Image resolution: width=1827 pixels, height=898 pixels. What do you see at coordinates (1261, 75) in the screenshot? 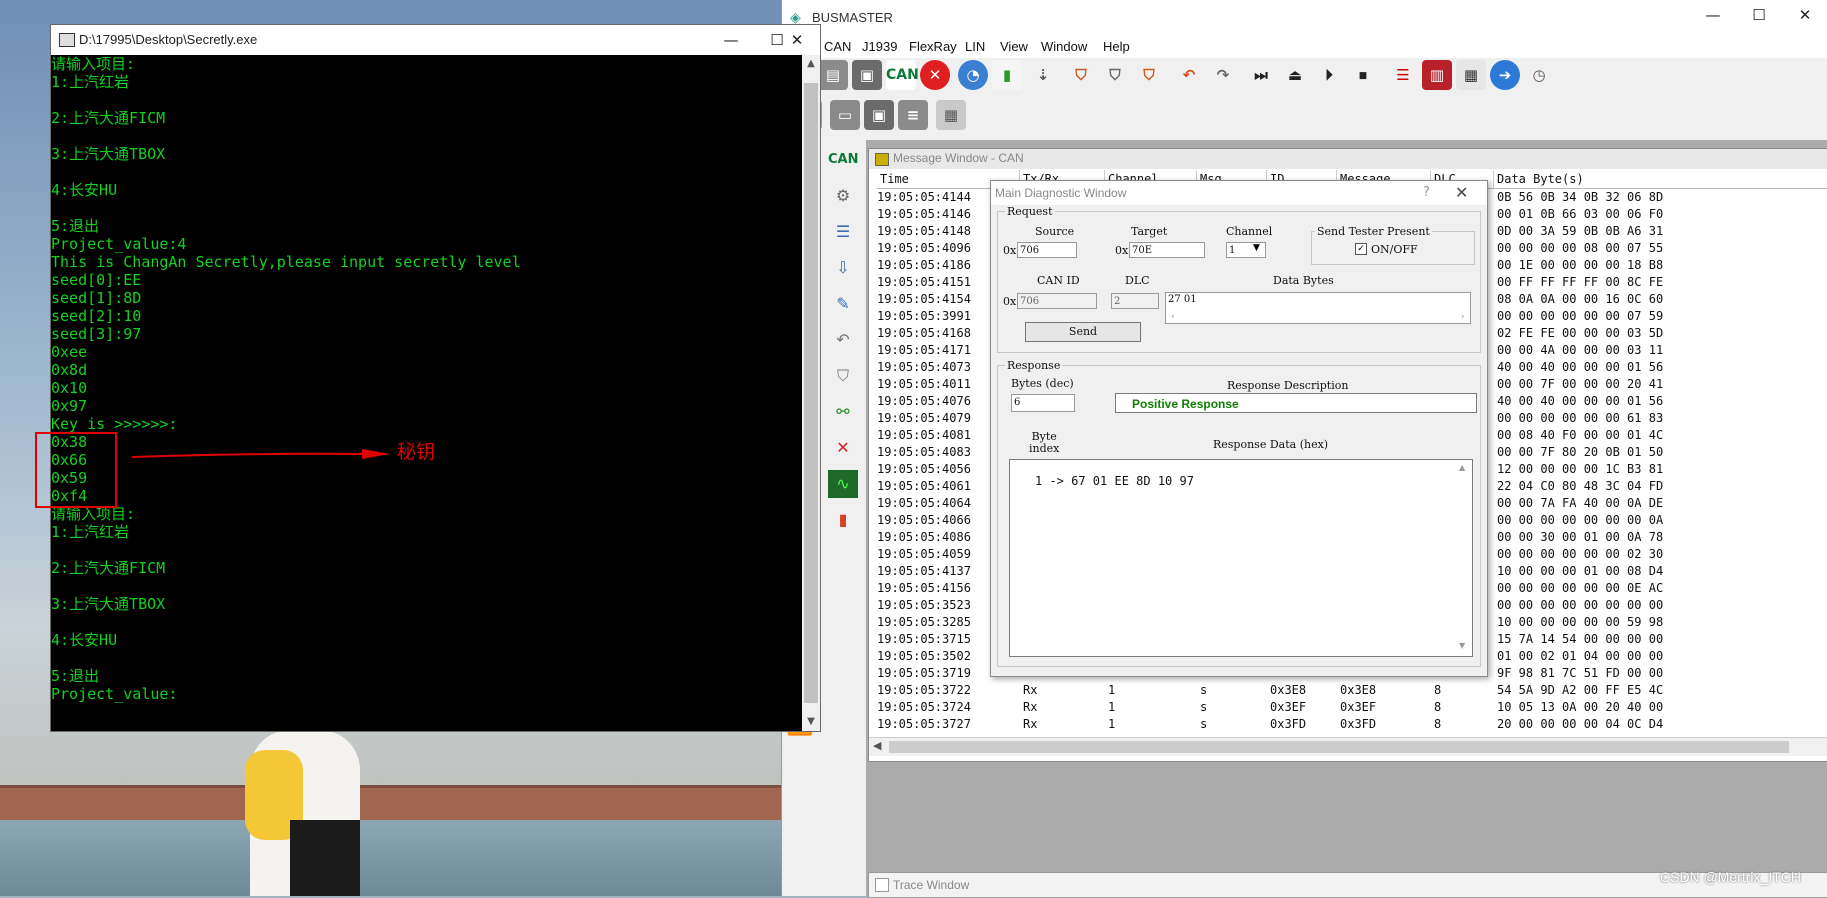
I see `step-icon: ⏭` at bounding box center [1261, 75].